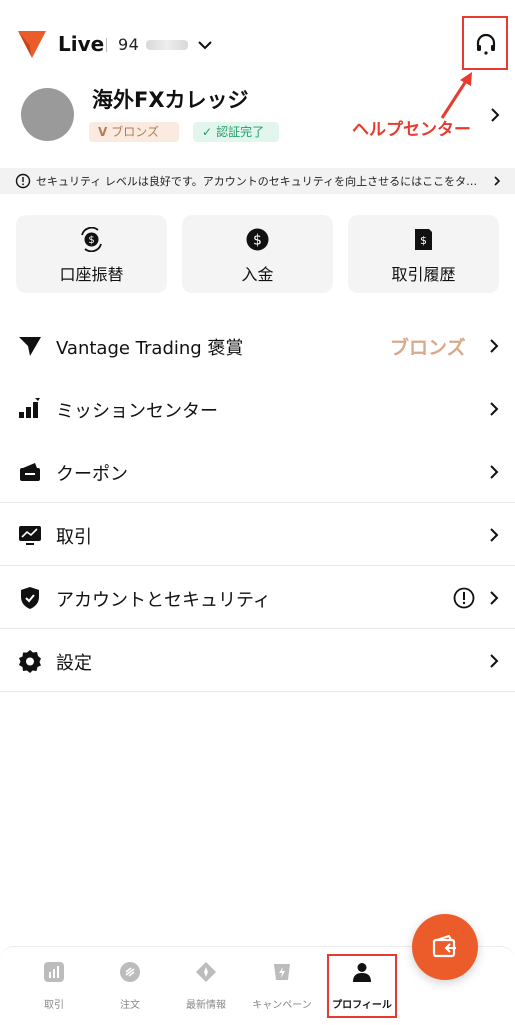 The height and width of the screenshot is (1025, 515). What do you see at coordinates (205, 45) in the screenshot?
I see `chevron-down-icon` at bounding box center [205, 45].